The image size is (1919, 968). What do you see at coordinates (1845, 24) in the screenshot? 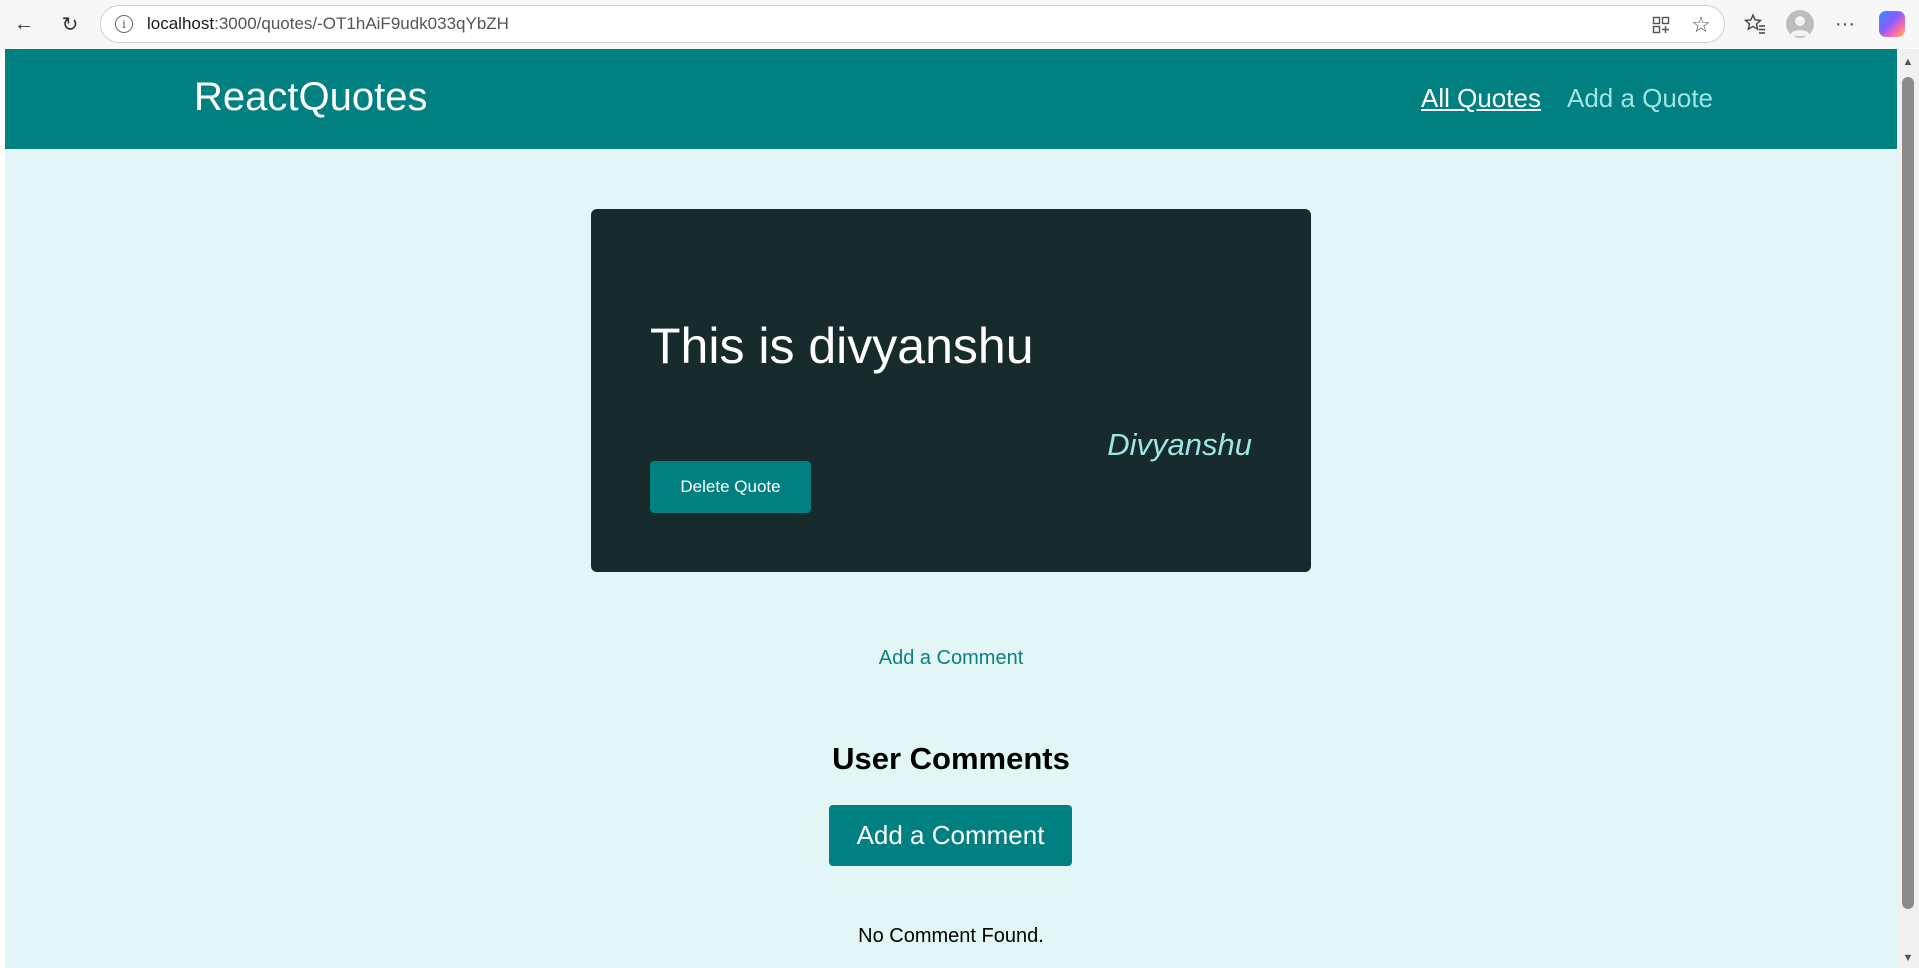
I see `more-options-icon: ···` at bounding box center [1845, 24].